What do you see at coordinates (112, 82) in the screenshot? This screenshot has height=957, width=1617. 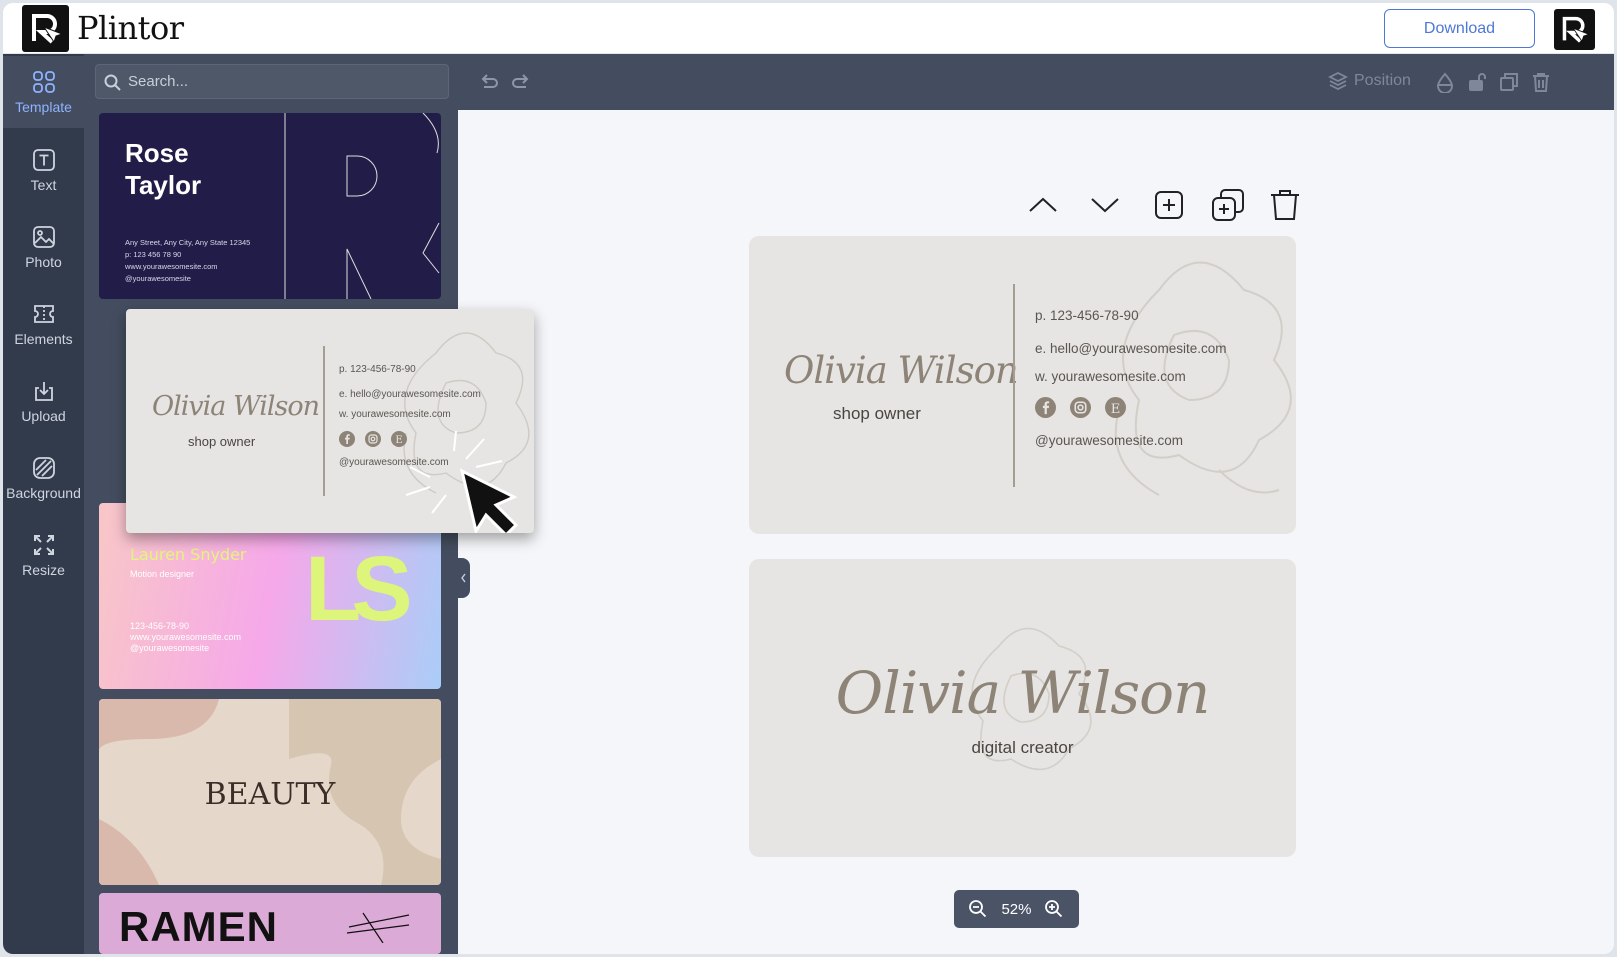 I see `search-icon` at bounding box center [112, 82].